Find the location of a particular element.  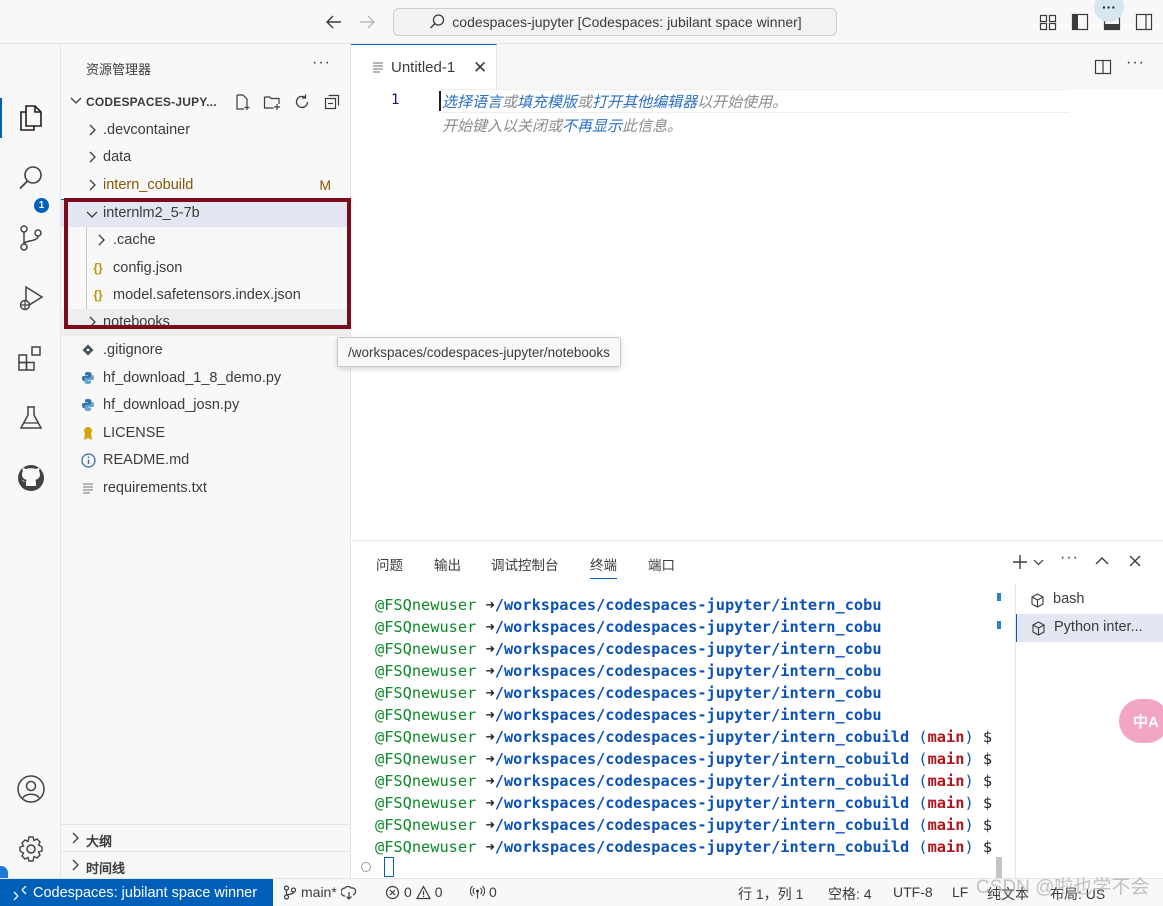

split-editor-icon is located at coordinates (1103, 67).